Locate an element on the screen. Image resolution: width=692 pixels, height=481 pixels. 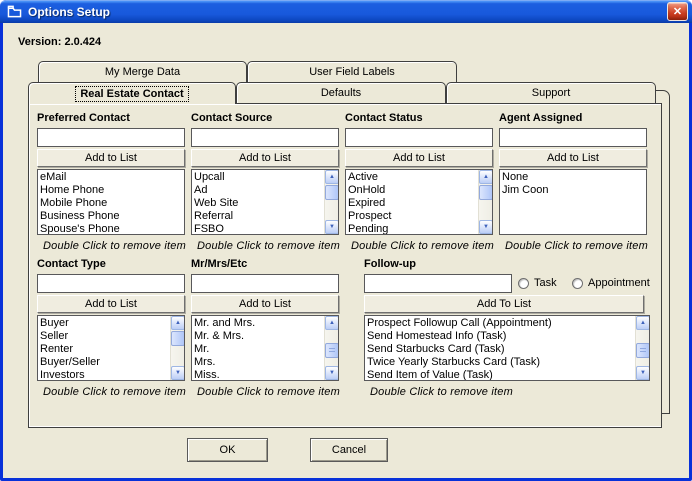
list-item: Prospect is located at coordinates (420, 216).